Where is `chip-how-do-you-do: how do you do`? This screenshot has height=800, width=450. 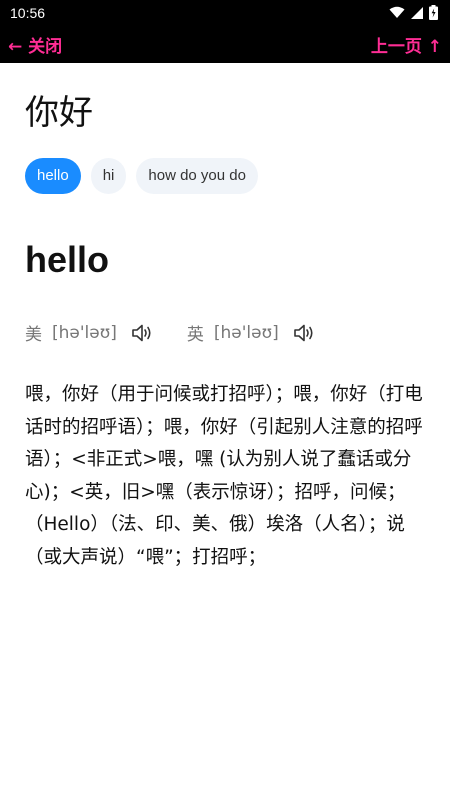
chip-how-do-you-do: how do you do is located at coordinates (197, 176).